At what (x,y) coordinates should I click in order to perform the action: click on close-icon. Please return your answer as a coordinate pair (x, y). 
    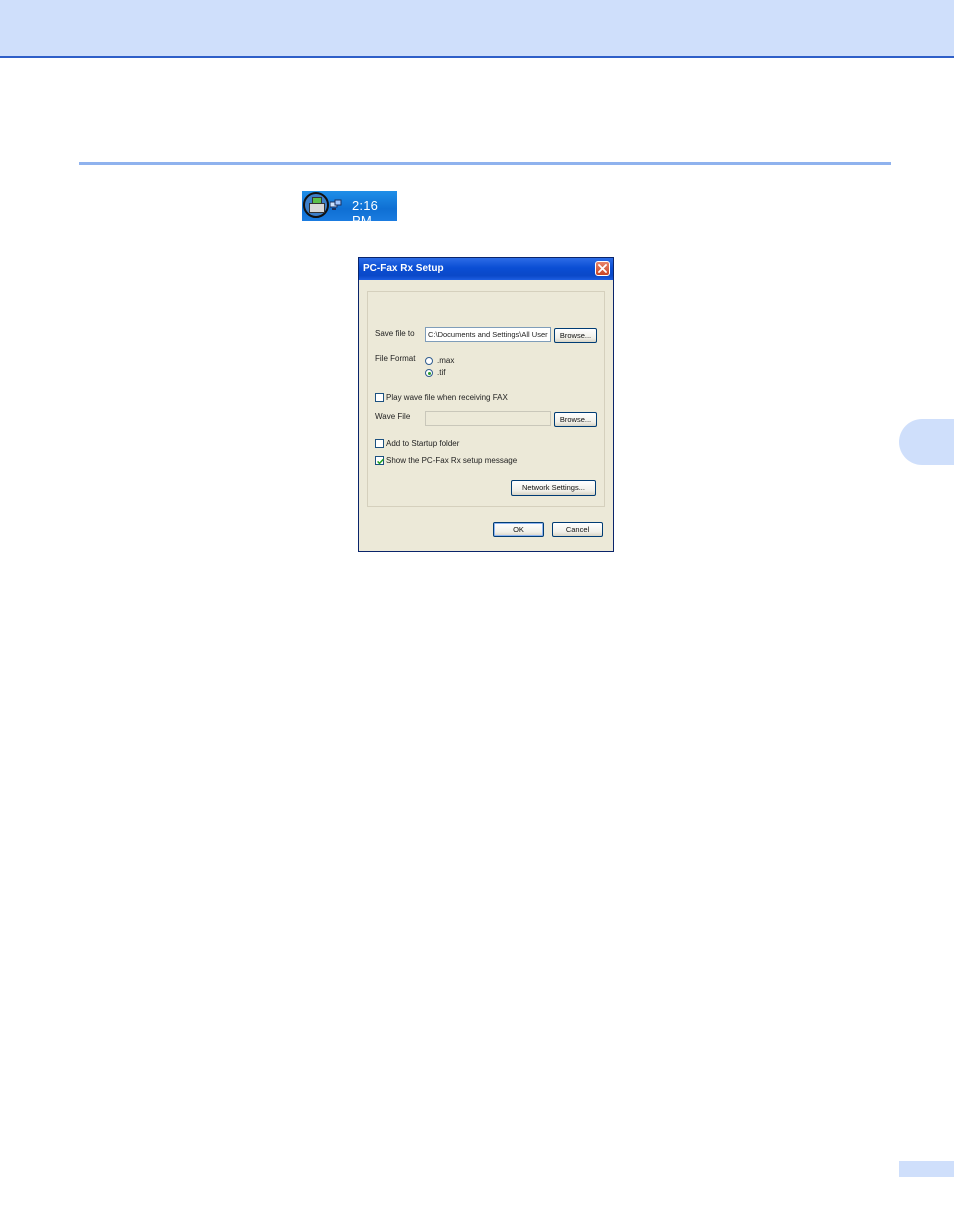
    Looking at the image, I should click on (602, 268).